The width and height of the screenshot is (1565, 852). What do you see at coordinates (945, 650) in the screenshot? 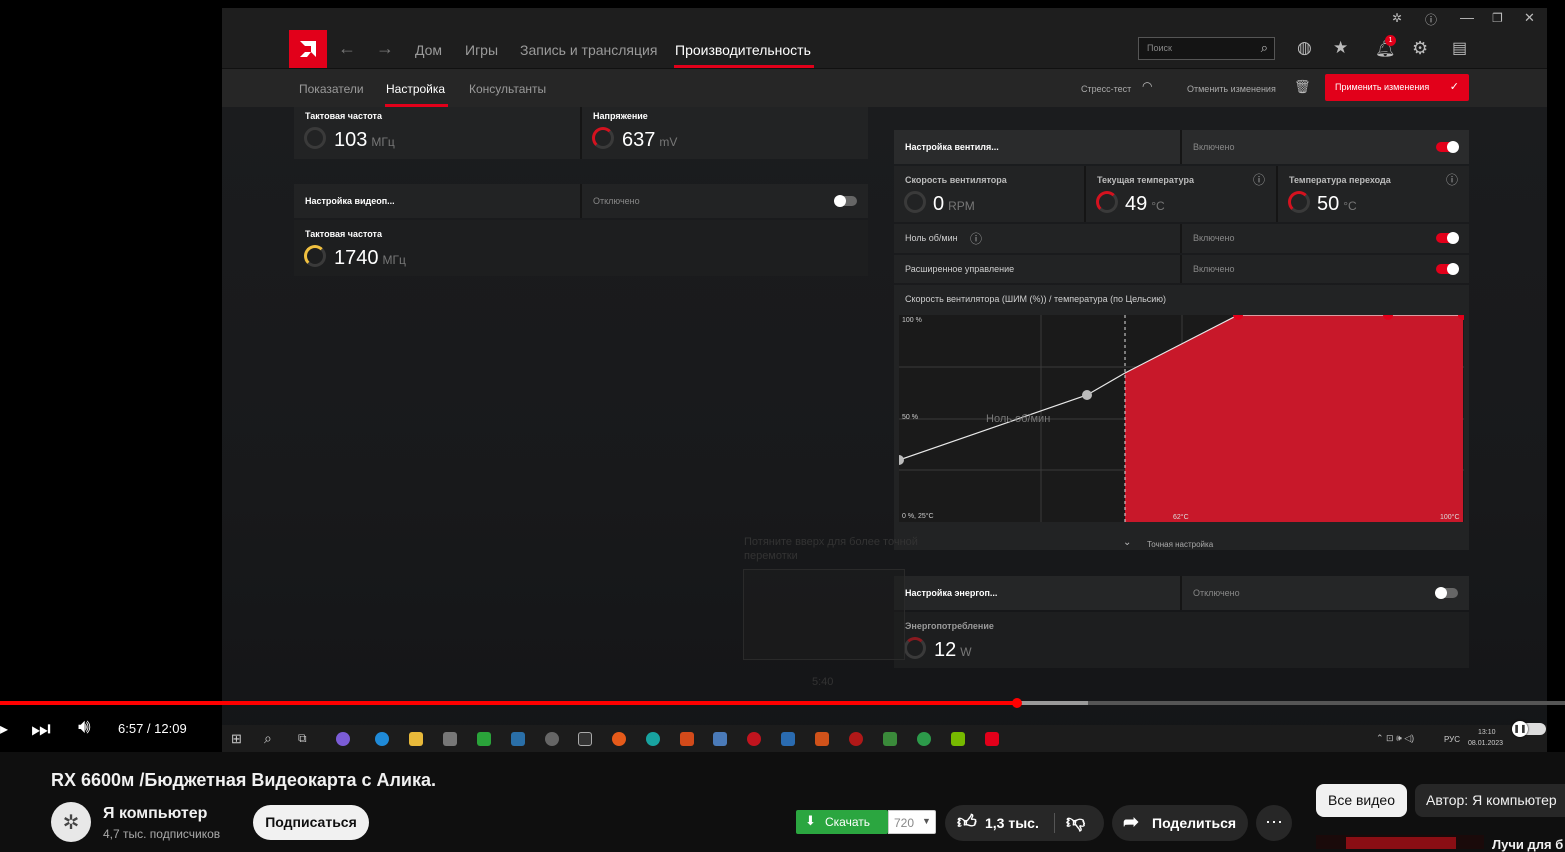
I see `power-number: 12` at bounding box center [945, 650].